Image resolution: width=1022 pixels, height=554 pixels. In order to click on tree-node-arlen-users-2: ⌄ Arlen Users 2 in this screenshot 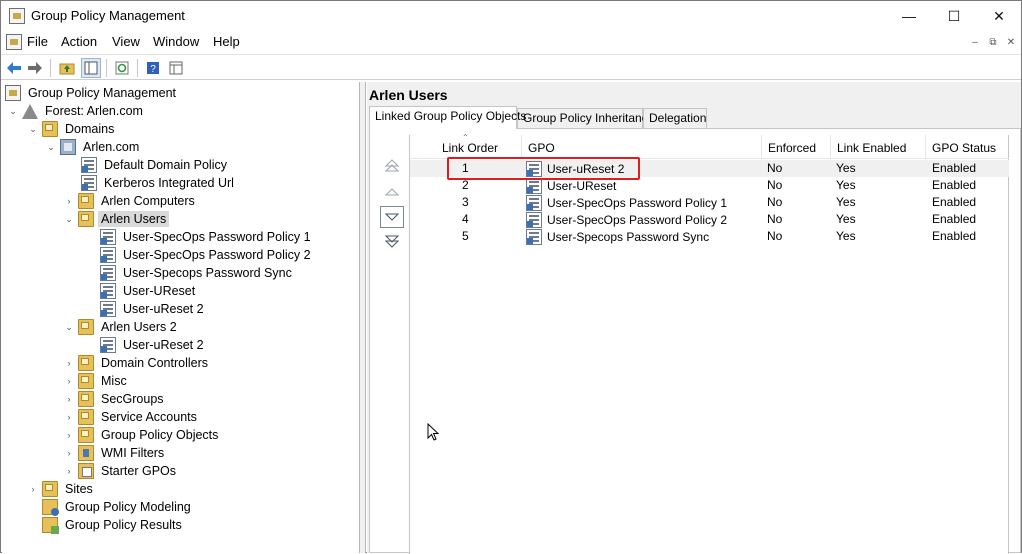, I will do `click(121, 327)`.